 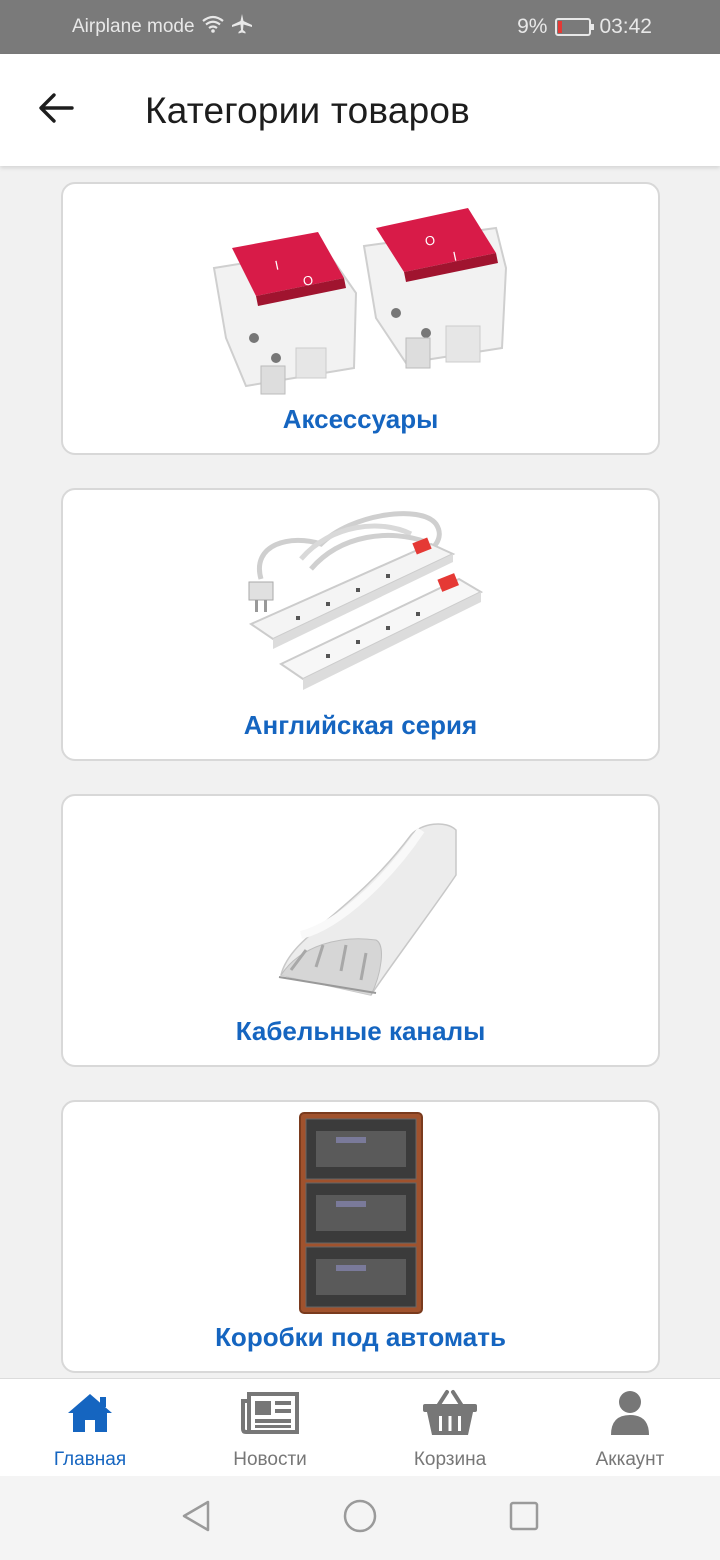 What do you see at coordinates (450, 1413) in the screenshot?
I see `basket-icon` at bounding box center [450, 1413].